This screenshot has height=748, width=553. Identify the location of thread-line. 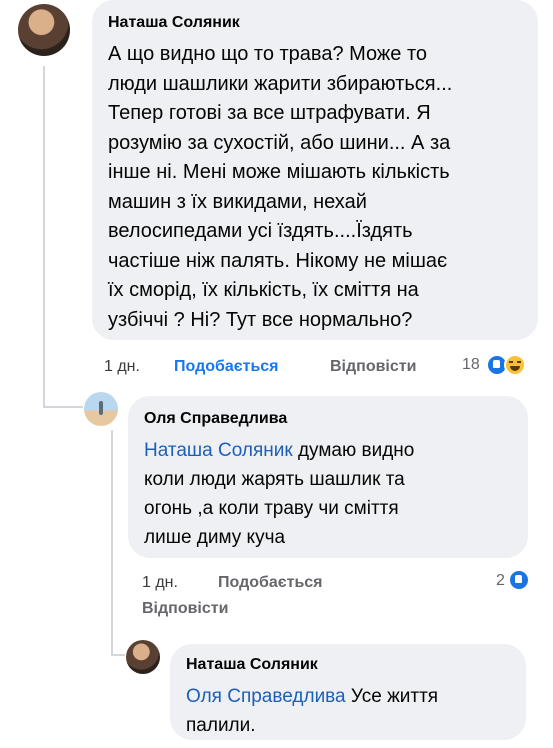
(44, 237).